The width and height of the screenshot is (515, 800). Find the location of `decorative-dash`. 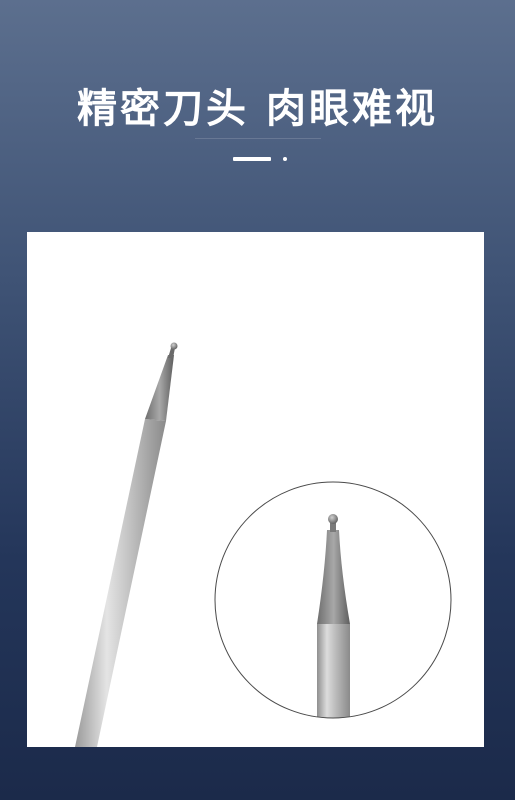

decorative-dash is located at coordinates (252, 159).